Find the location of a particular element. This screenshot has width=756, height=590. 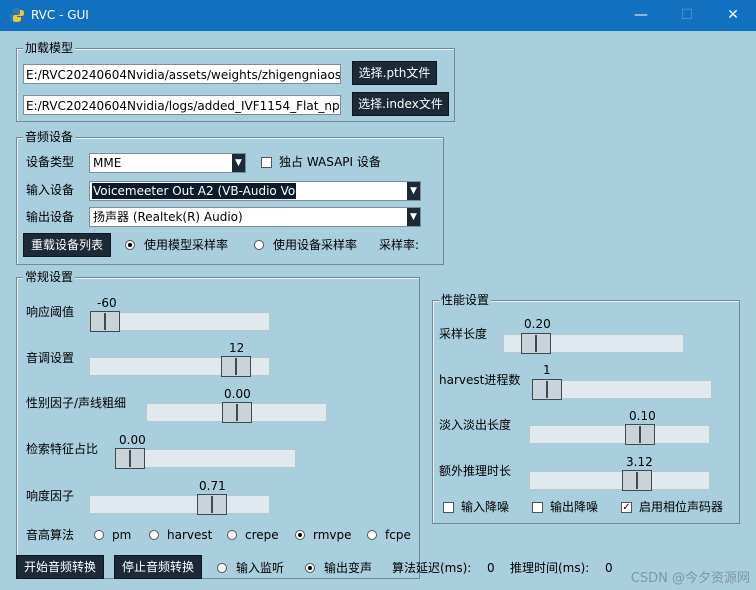

monitor-input-radio is located at coordinates (222, 568).